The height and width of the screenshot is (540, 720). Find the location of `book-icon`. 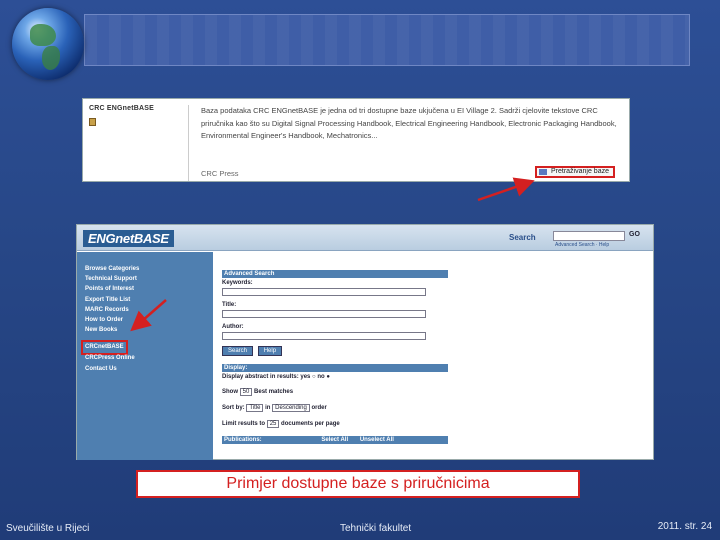

book-icon is located at coordinates (92, 122).